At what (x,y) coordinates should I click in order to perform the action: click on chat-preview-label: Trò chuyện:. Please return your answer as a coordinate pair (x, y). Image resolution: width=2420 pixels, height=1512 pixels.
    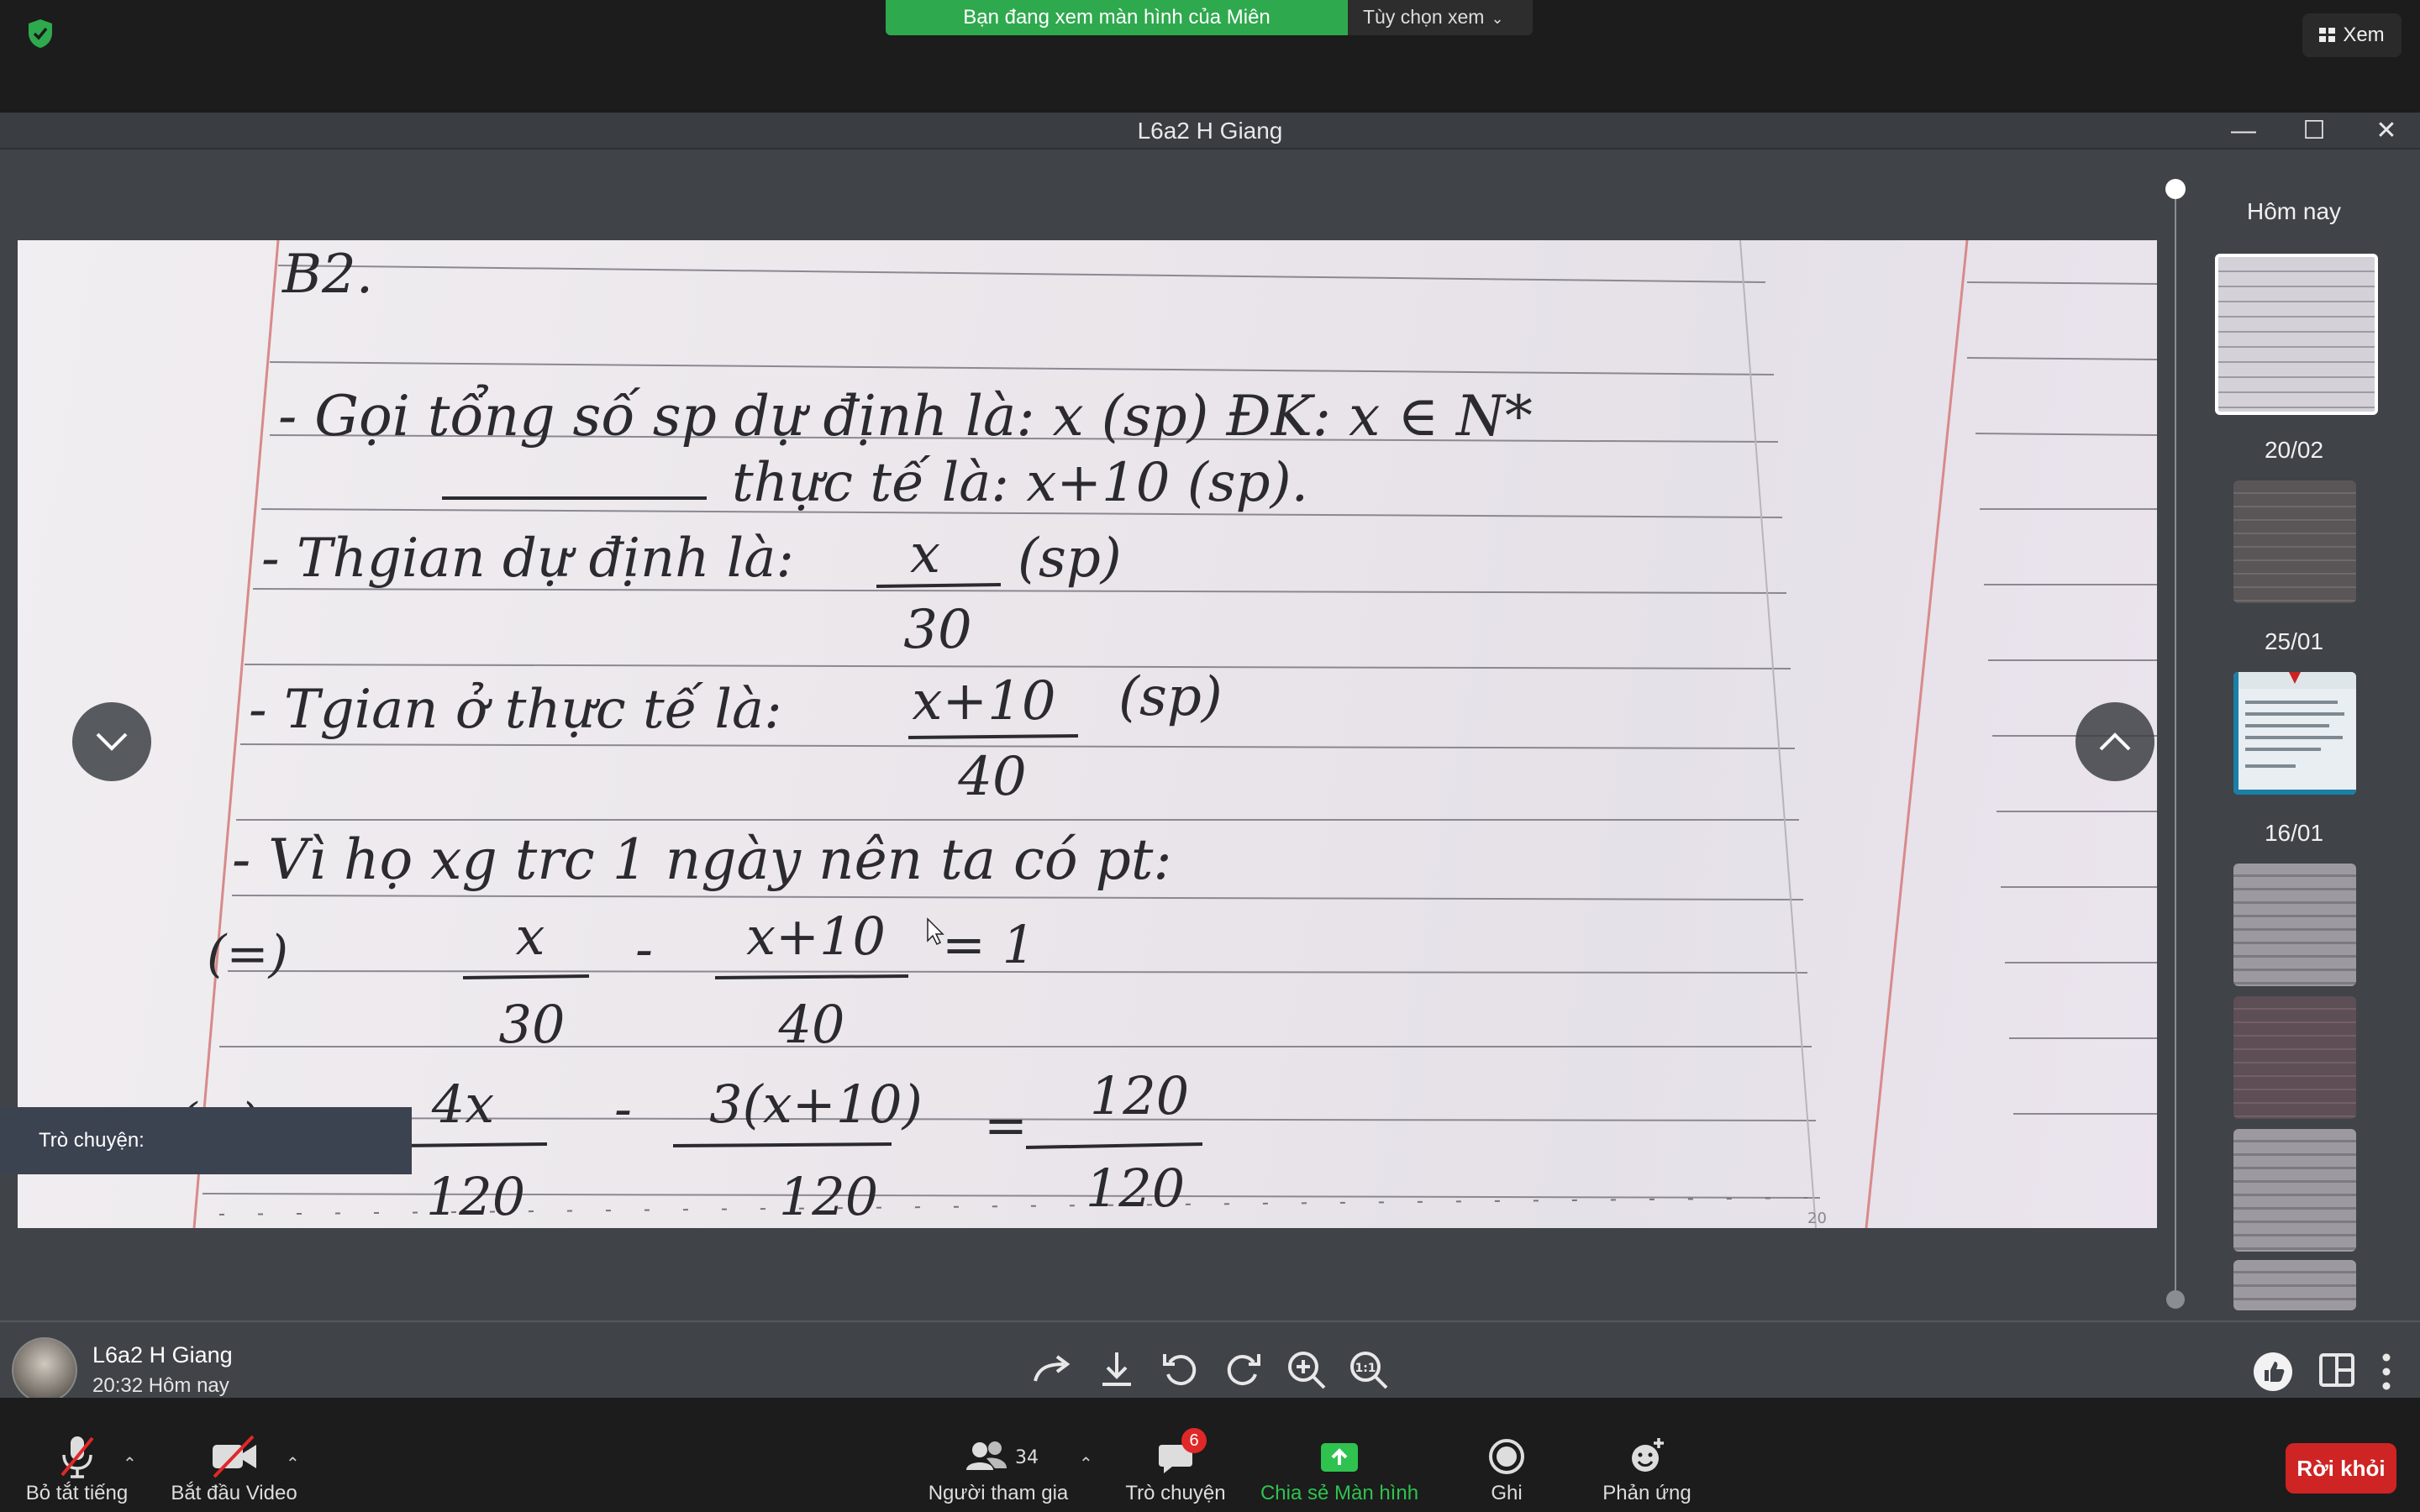
    Looking at the image, I should click on (92, 1140).